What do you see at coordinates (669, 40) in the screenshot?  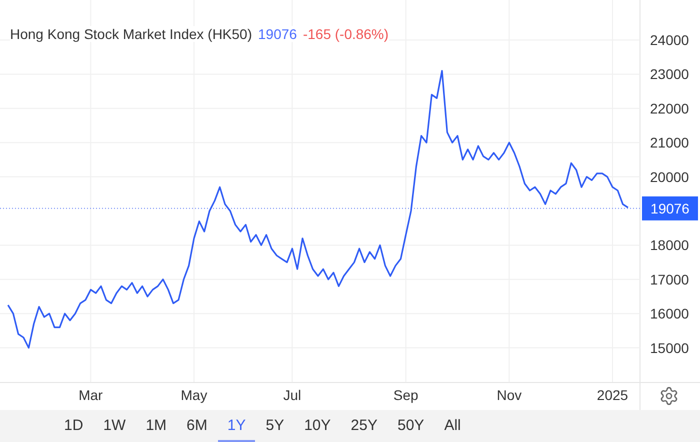 I see `y-axis-label: 24000` at bounding box center [669, 40].